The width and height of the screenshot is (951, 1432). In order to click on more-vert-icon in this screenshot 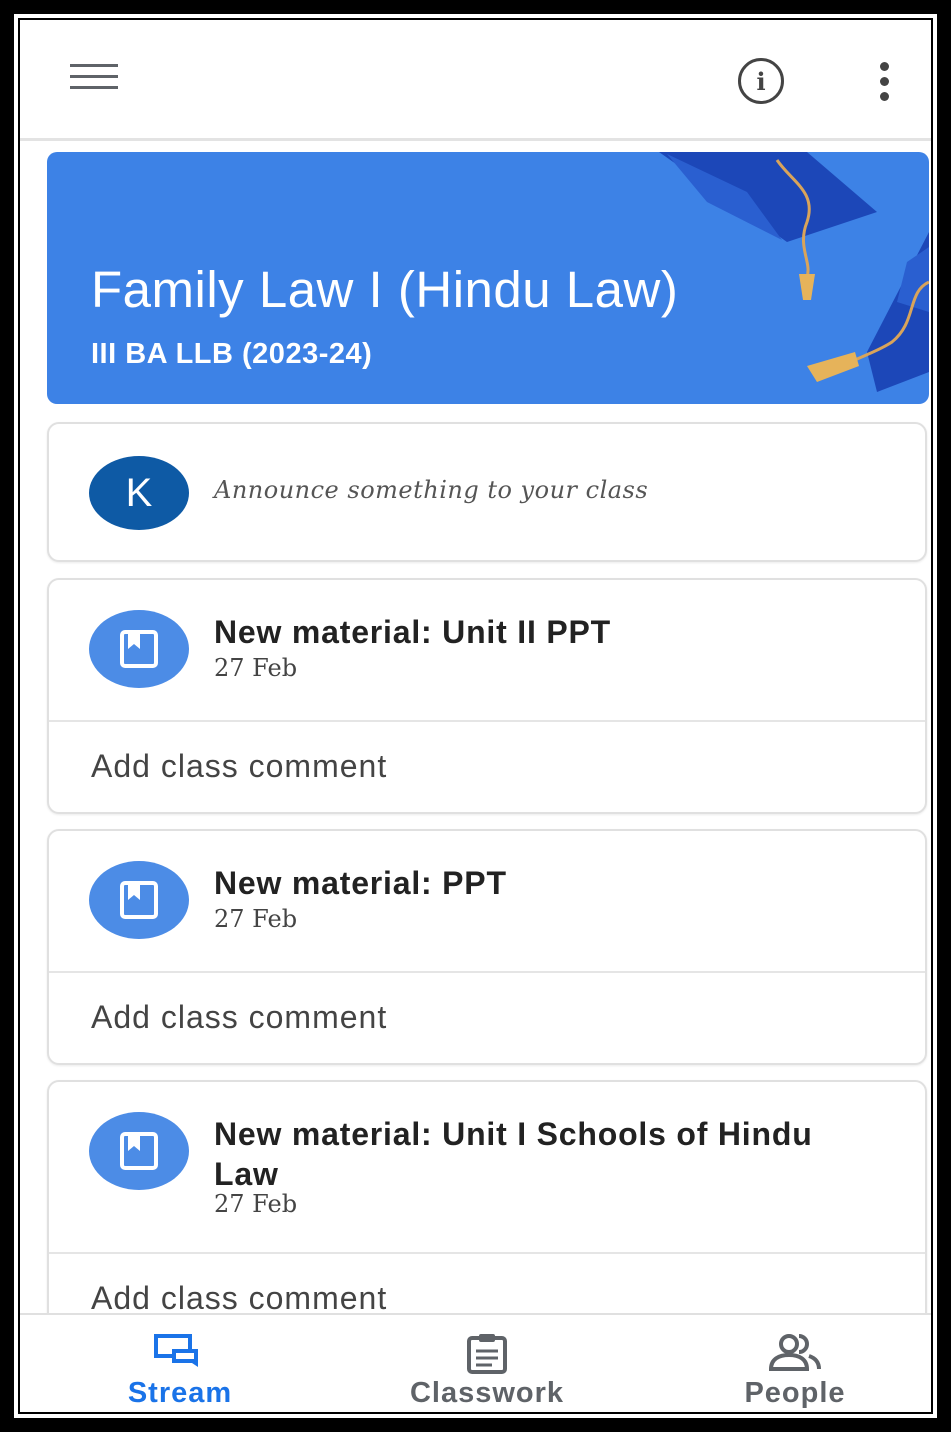, I will do `click(885, 82)`.